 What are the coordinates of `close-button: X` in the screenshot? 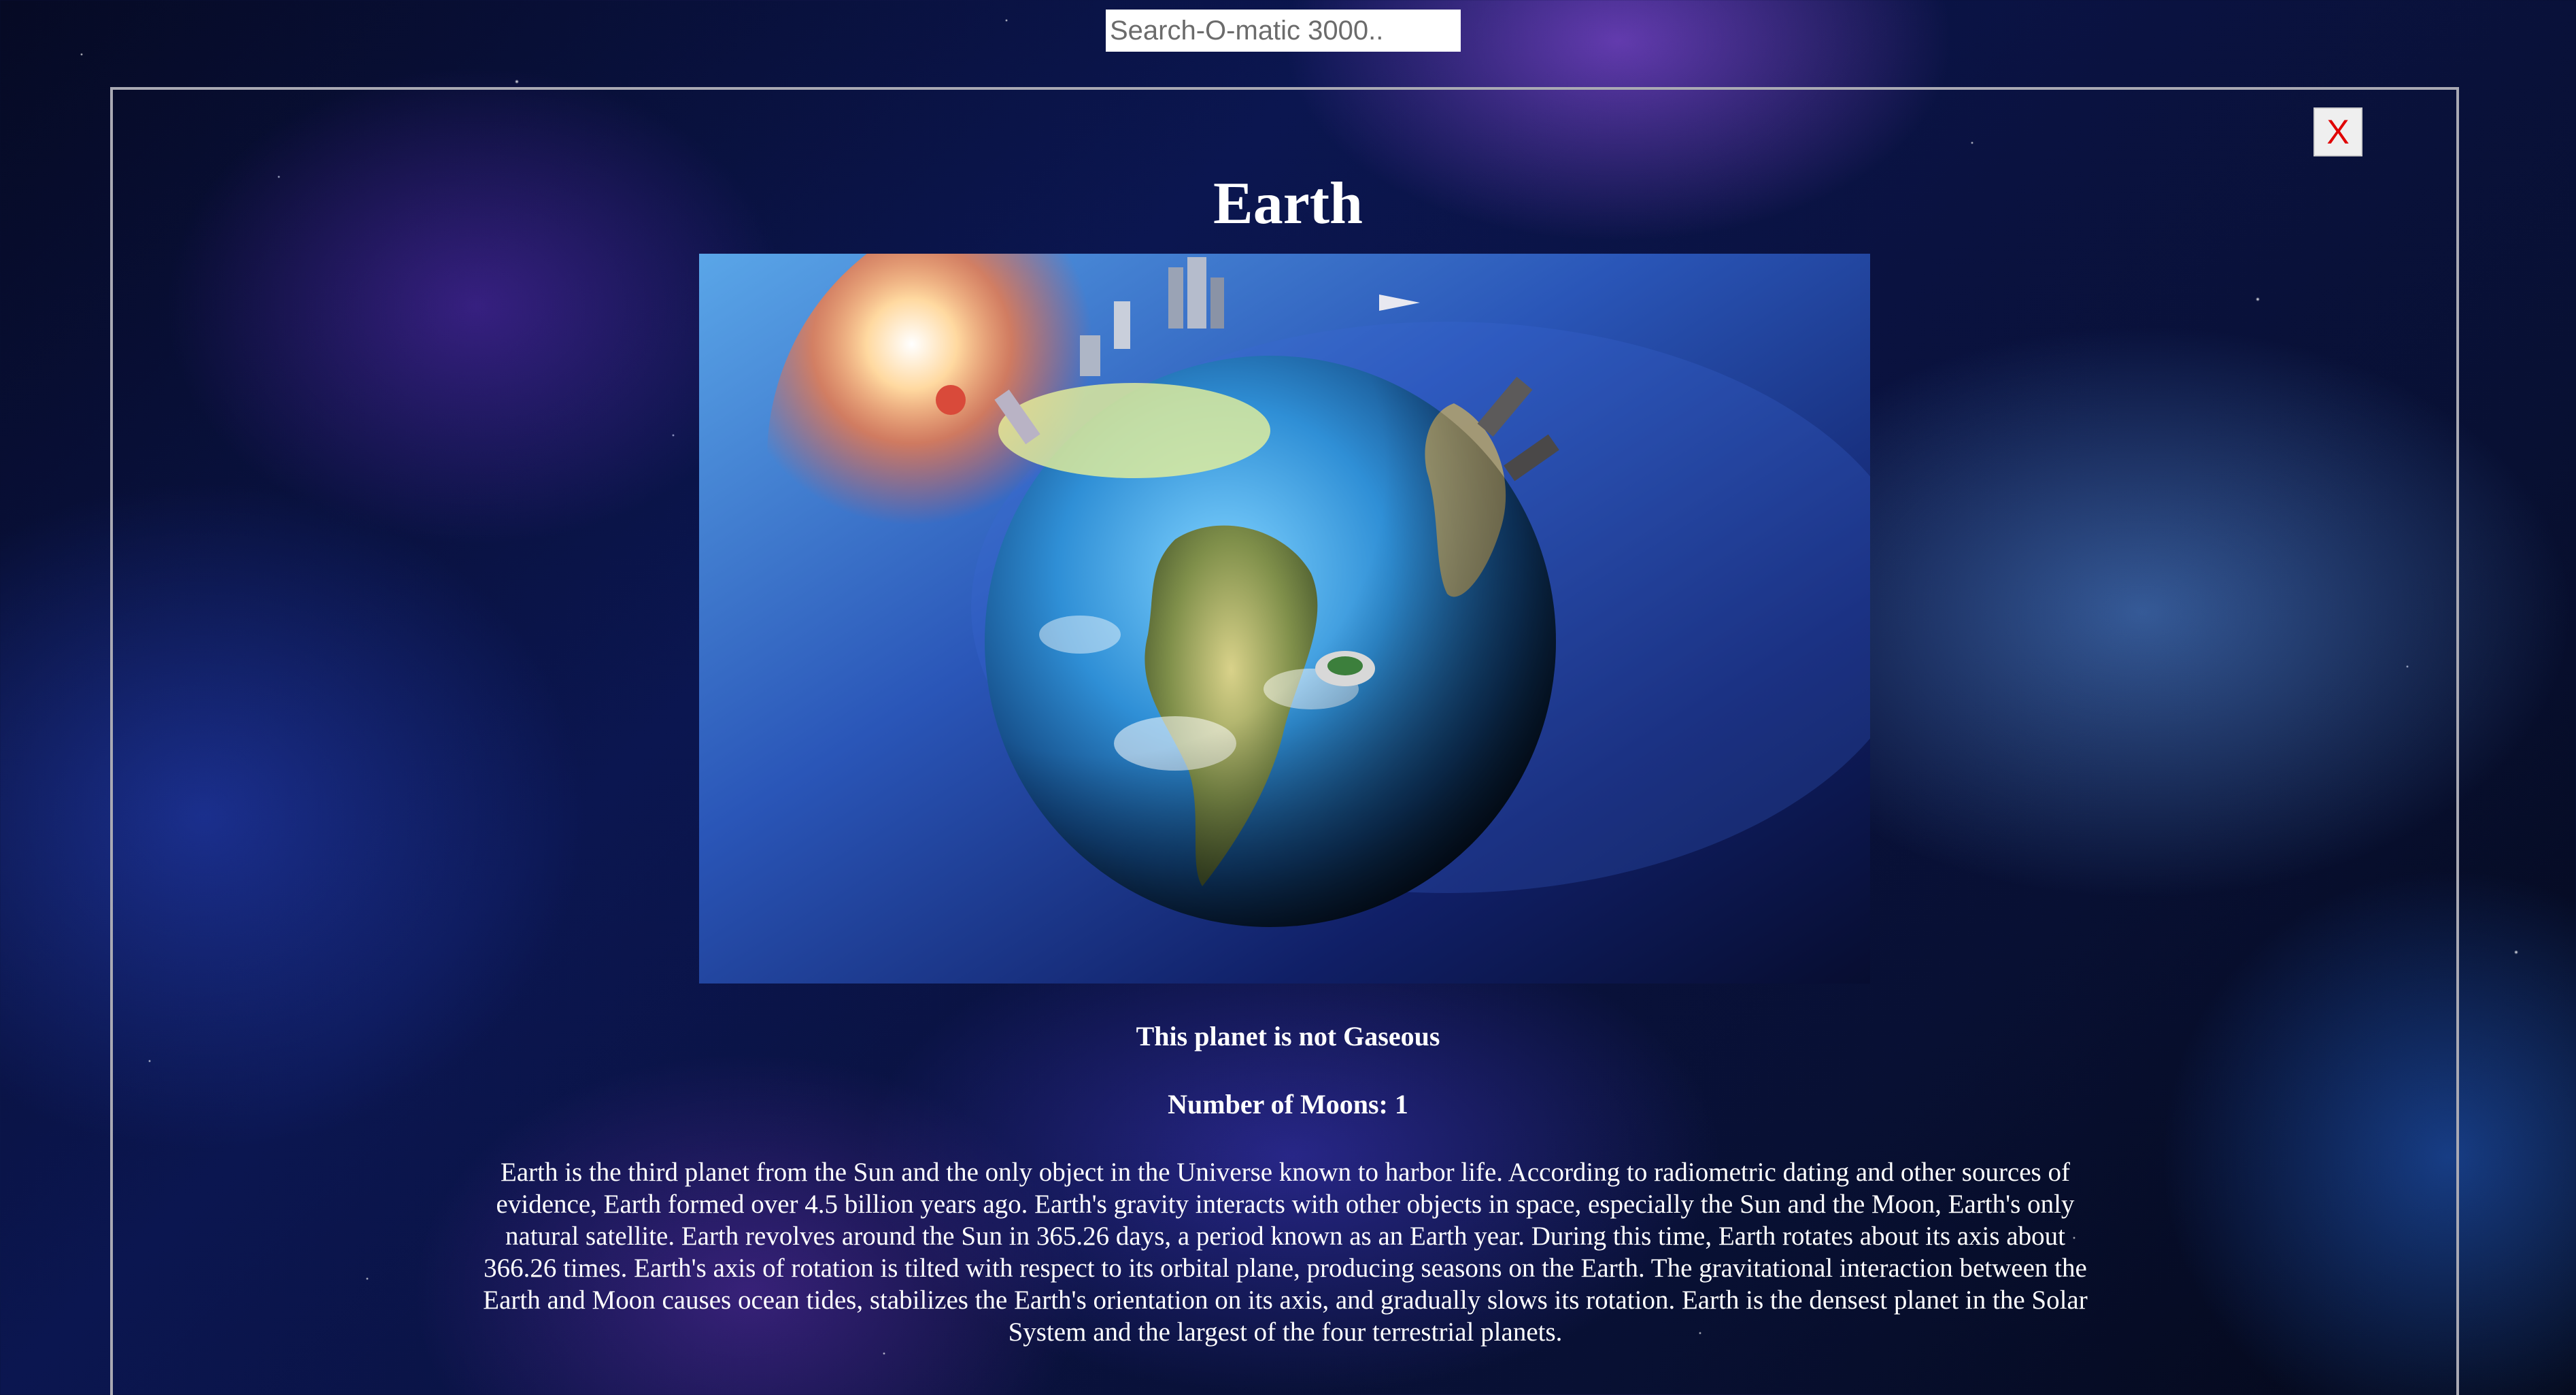 It's located at (2338, 131).